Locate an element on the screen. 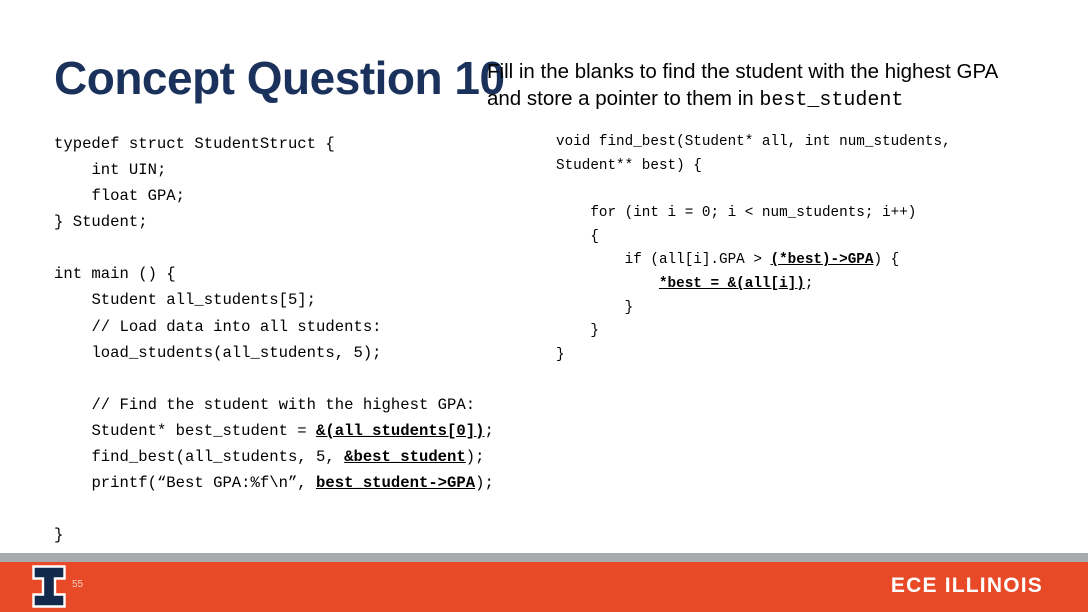  code-line: { is located at coordinates (577, 236).